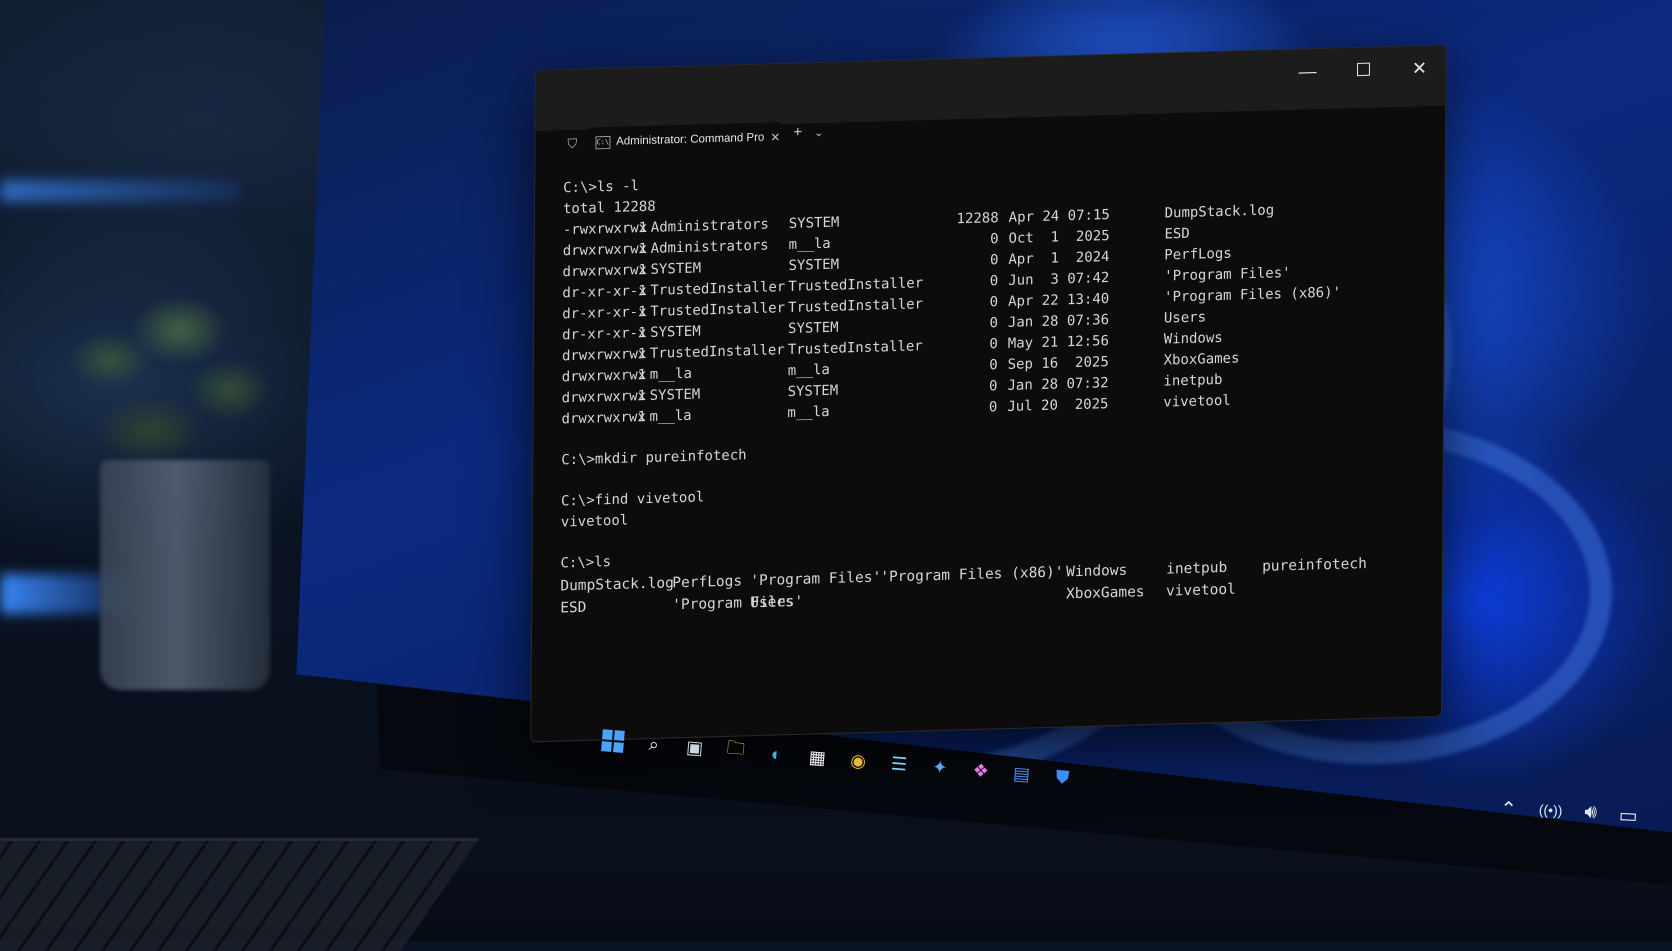 The image size is (1672, 951). I want to click on listing-name: inetpub, so click(1193, 380).